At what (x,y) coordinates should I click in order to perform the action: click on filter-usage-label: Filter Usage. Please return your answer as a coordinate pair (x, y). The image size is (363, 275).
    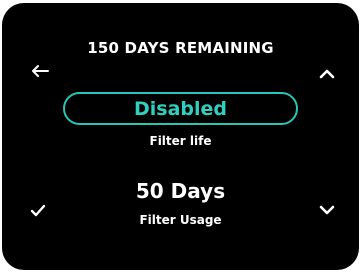
    Looking at the image, I should click on (180, 220).